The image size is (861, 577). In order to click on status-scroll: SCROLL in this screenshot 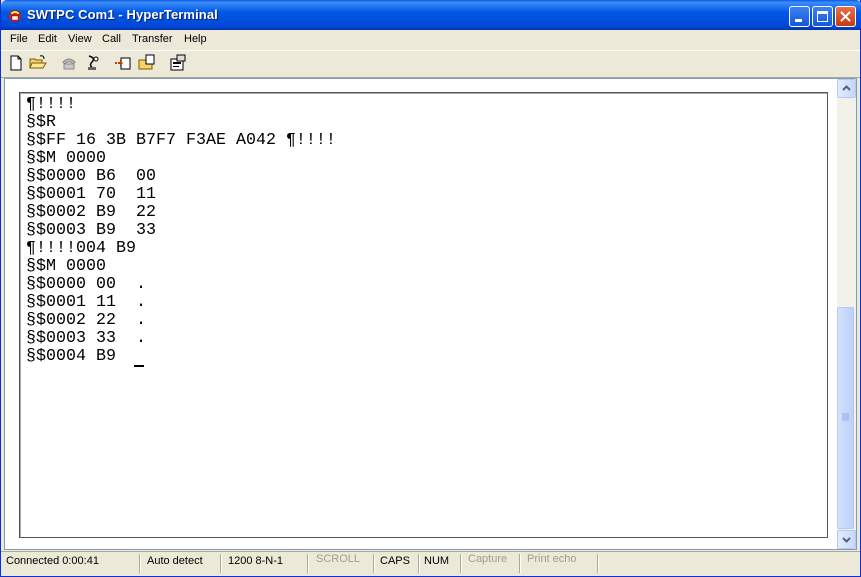, I will do `click(338, 559)`.